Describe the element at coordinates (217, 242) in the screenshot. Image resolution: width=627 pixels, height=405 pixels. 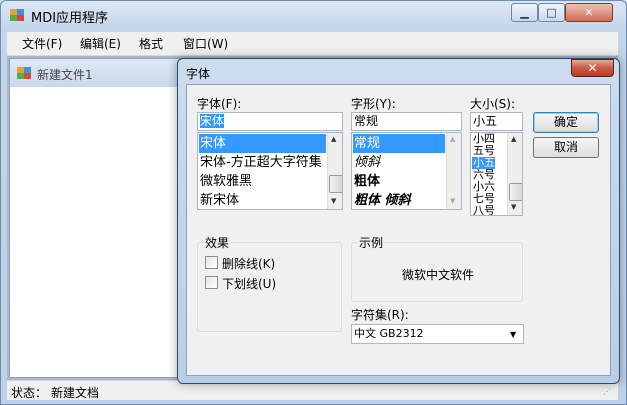
I see `effects-label: 效果` at that location.